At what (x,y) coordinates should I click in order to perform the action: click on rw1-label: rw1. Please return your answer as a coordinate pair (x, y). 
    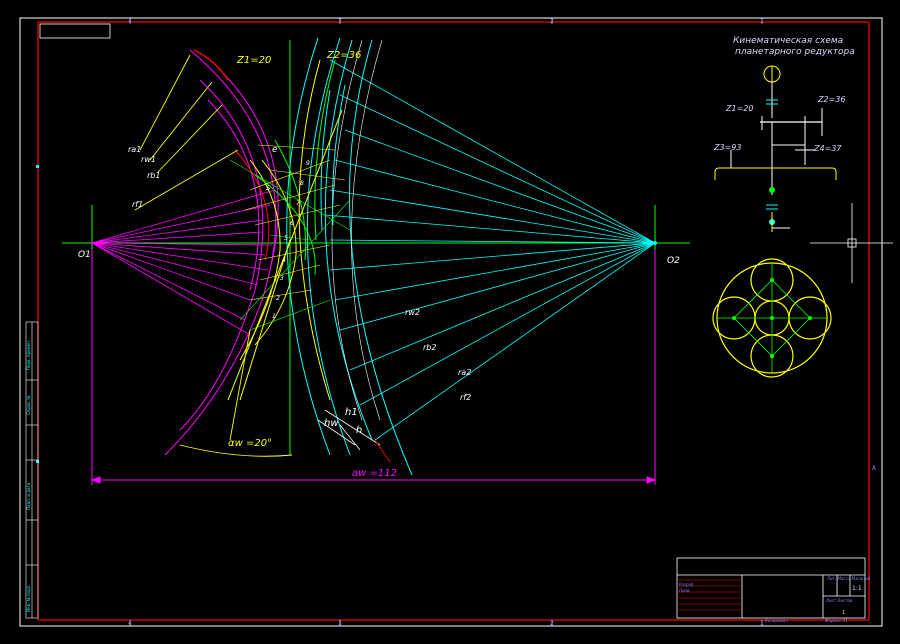
    Looking at the image, I should click on (148, 159).